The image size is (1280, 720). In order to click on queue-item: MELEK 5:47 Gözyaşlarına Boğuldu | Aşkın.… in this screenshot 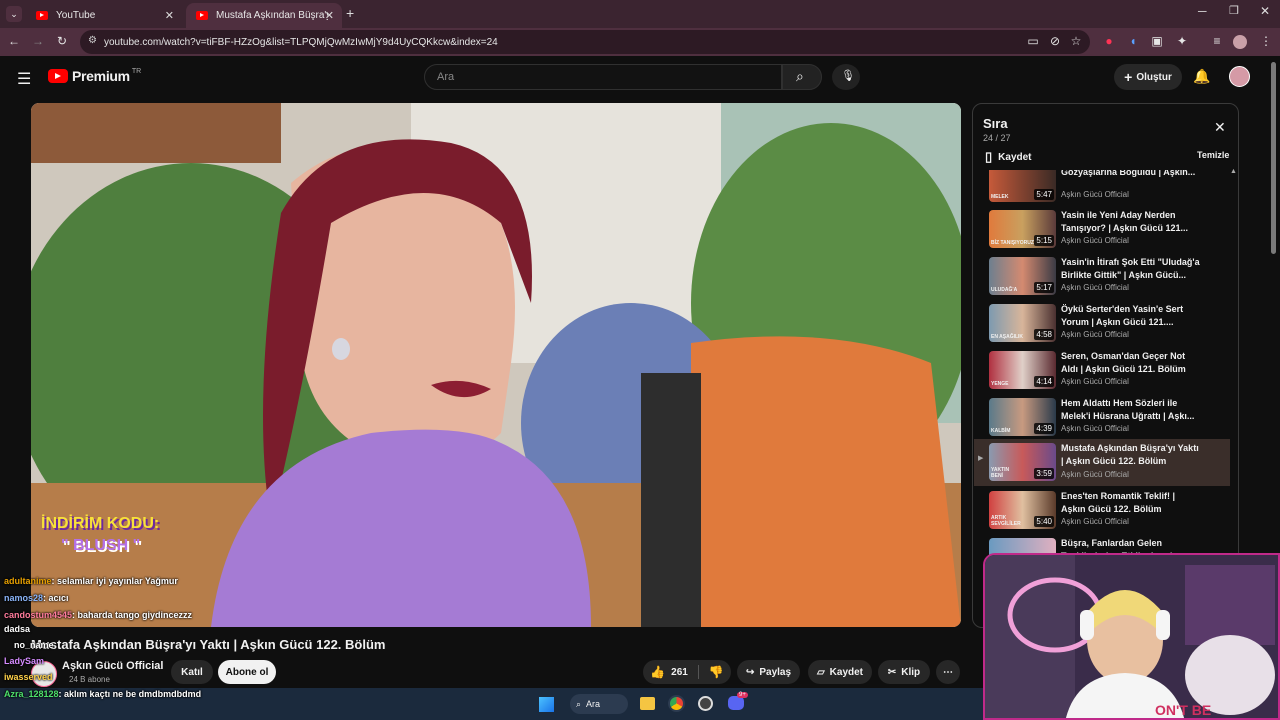, I will do `click(1101, 189)`.